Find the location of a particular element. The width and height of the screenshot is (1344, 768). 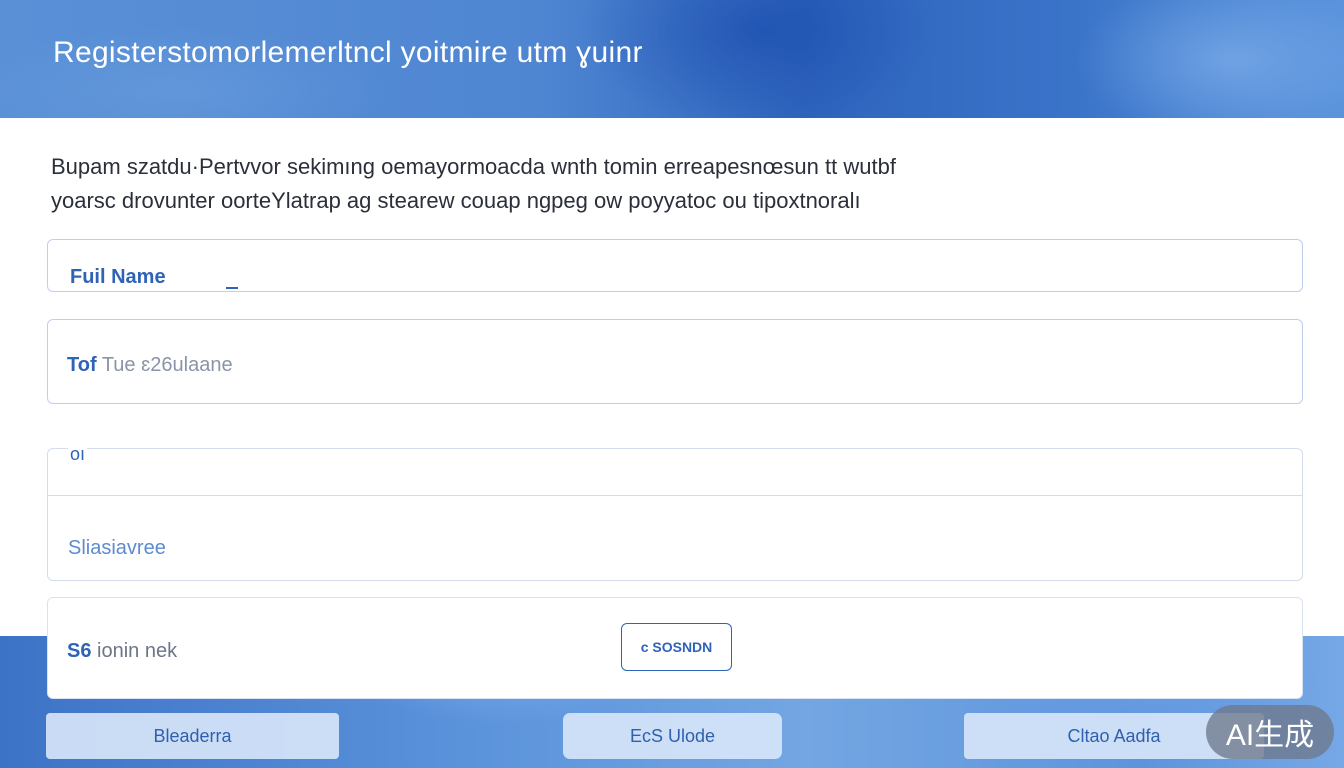

text-cursor is located at coordinates (232, 288).